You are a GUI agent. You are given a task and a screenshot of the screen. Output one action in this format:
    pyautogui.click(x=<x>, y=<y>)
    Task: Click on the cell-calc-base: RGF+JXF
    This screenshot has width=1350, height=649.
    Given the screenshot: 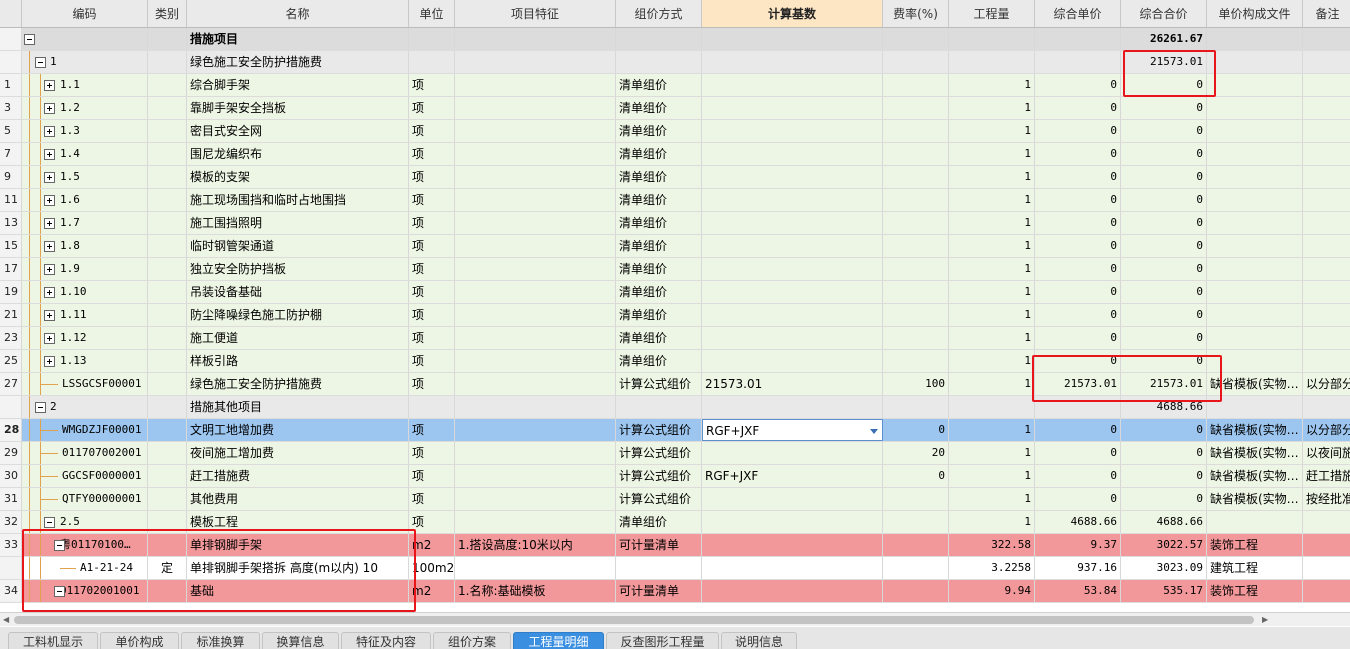 What is the action you would take?
    pyautogui.click(x=792, y=430)
    